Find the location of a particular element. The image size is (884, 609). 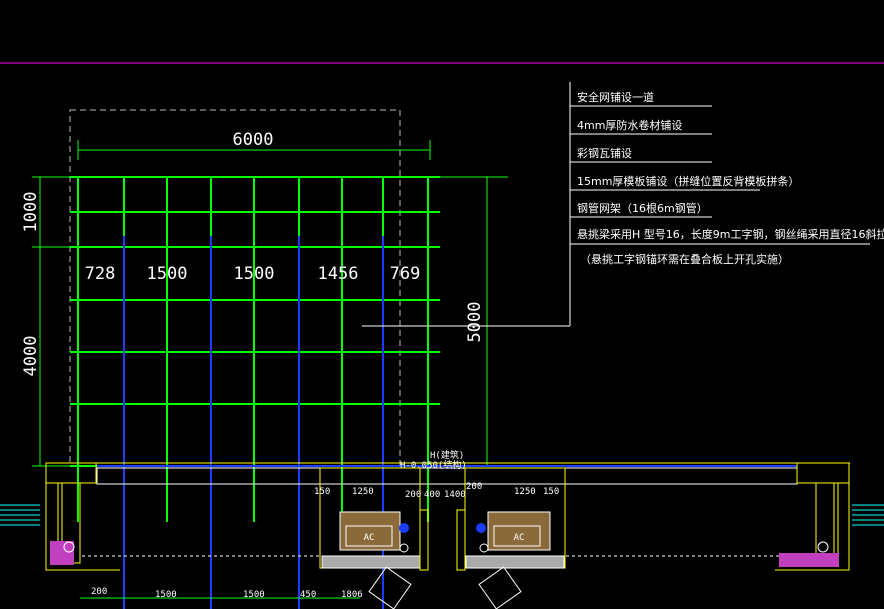

note-waterproof: 4mm厚防水卷材铺设 is located at coordinates (629, 125).